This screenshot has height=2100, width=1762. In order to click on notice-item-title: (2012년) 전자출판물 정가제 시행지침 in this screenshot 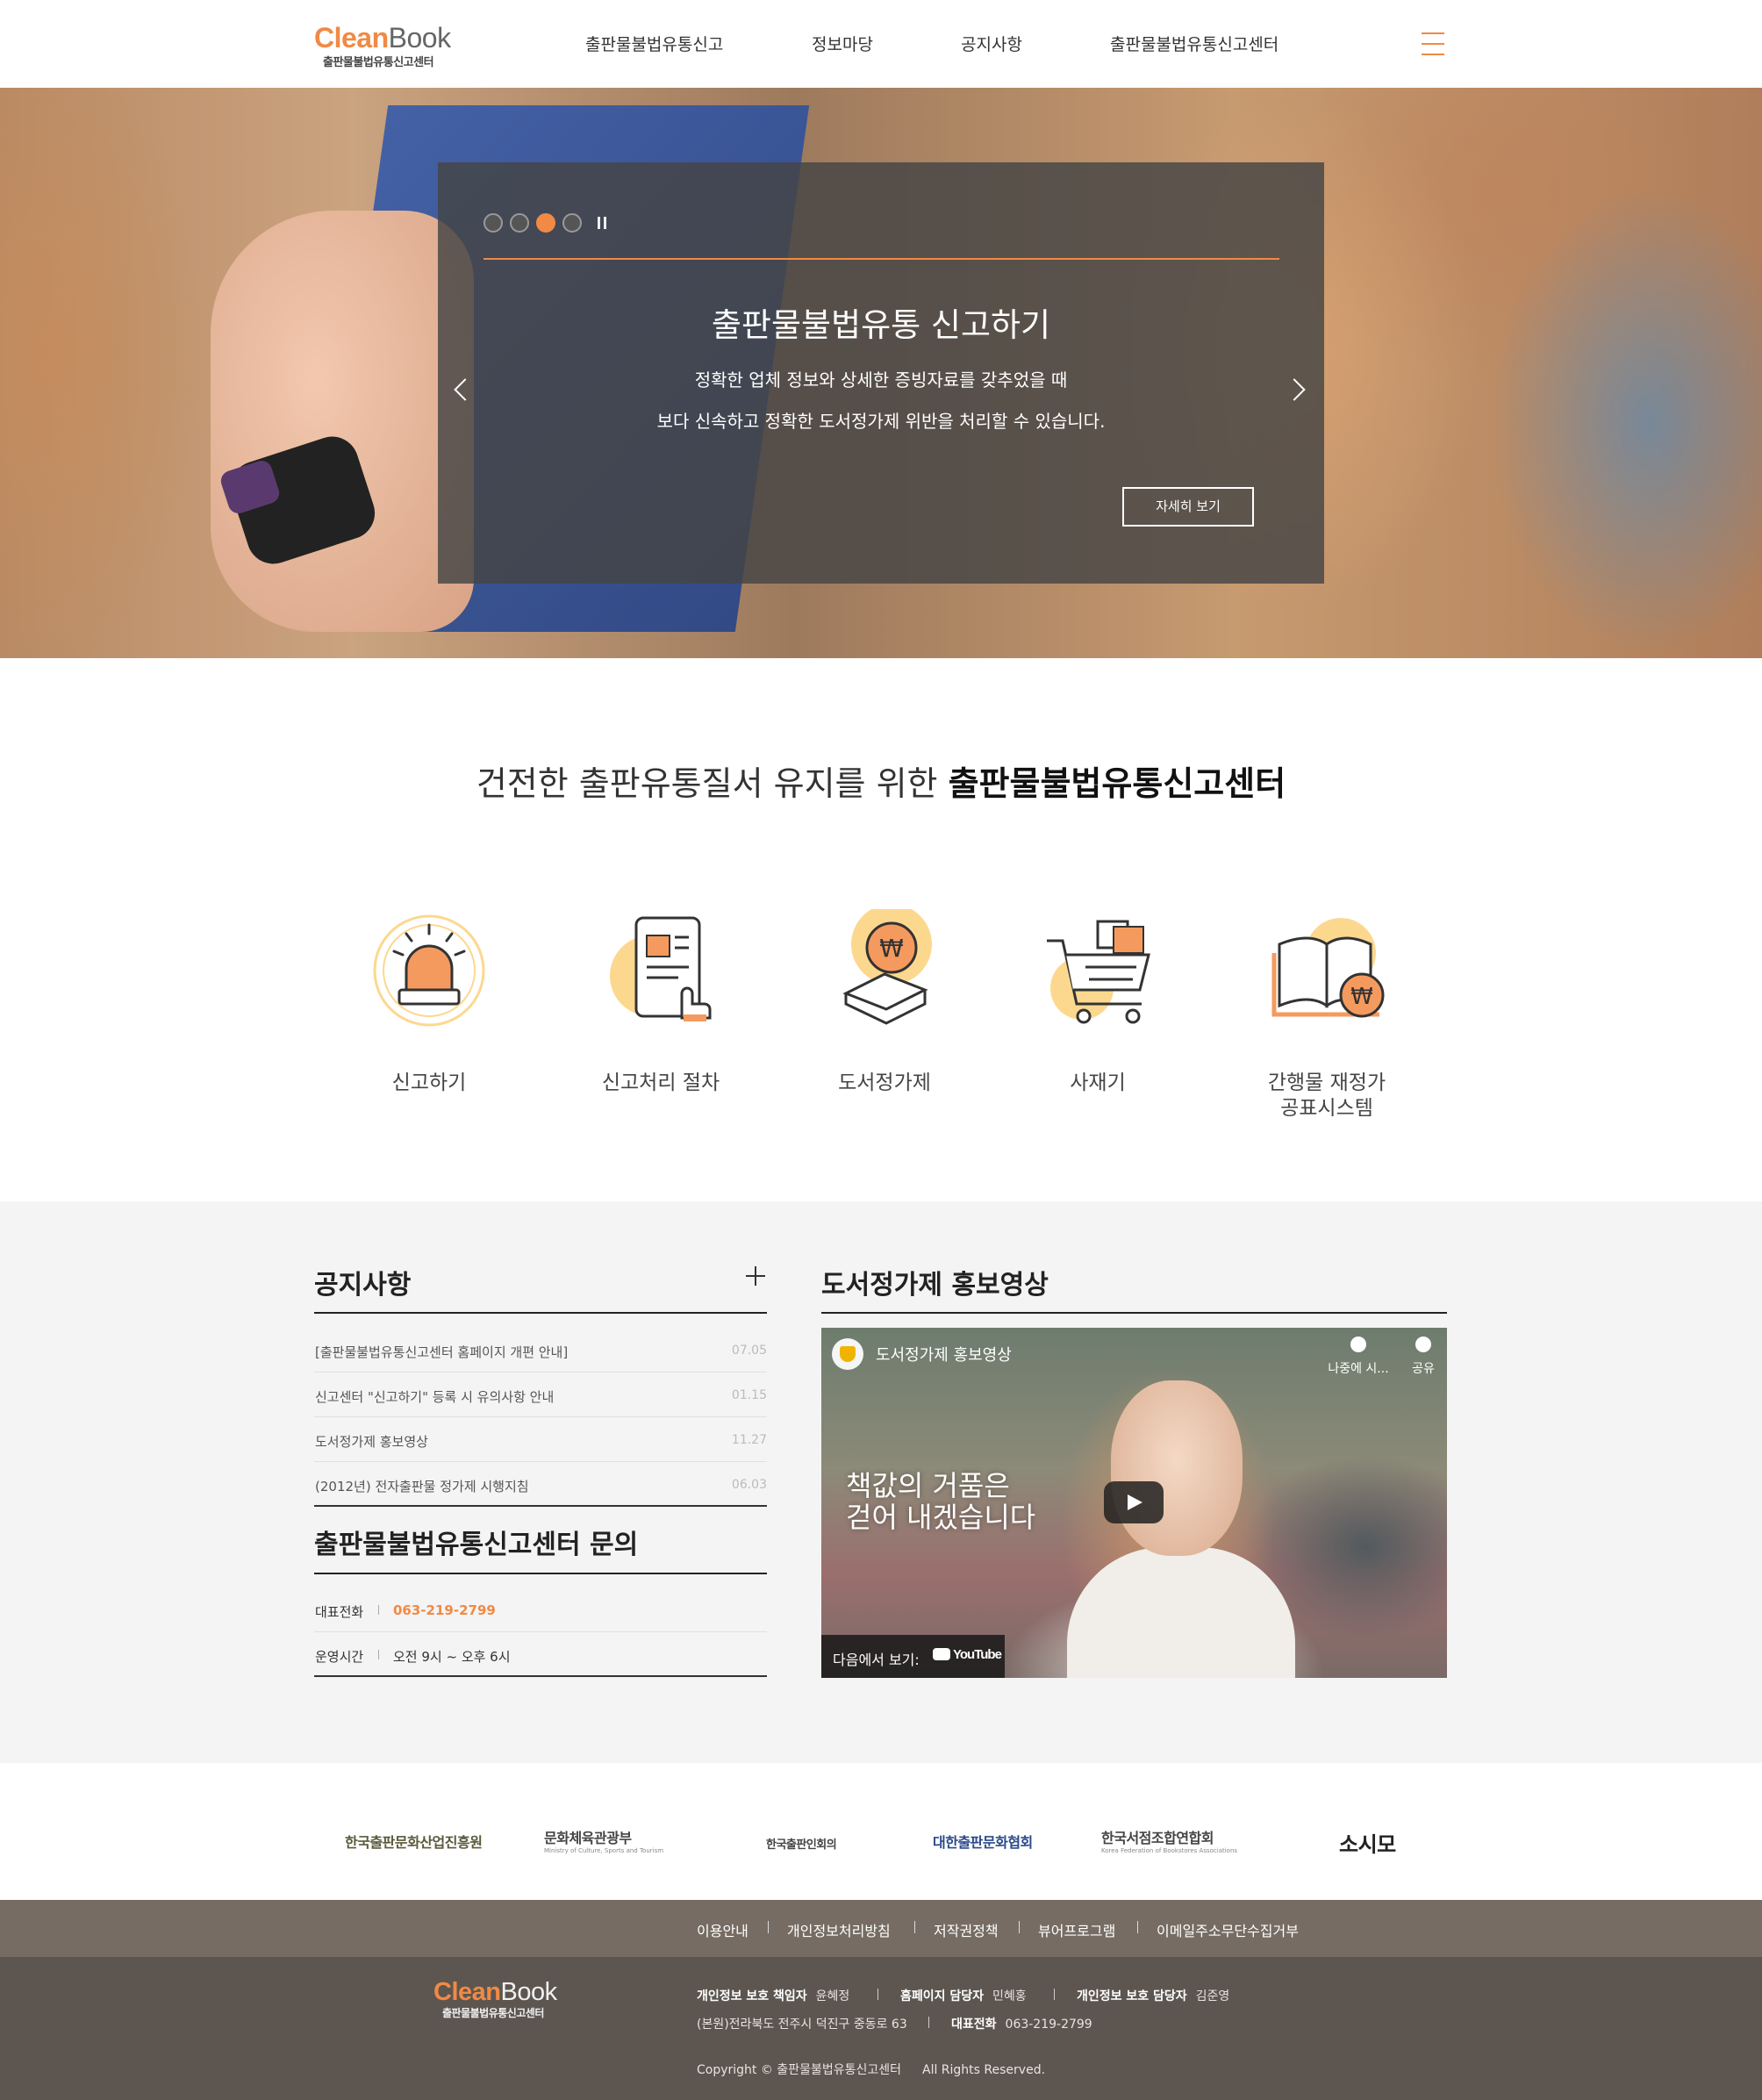, I will do `click(422, 1487)`.